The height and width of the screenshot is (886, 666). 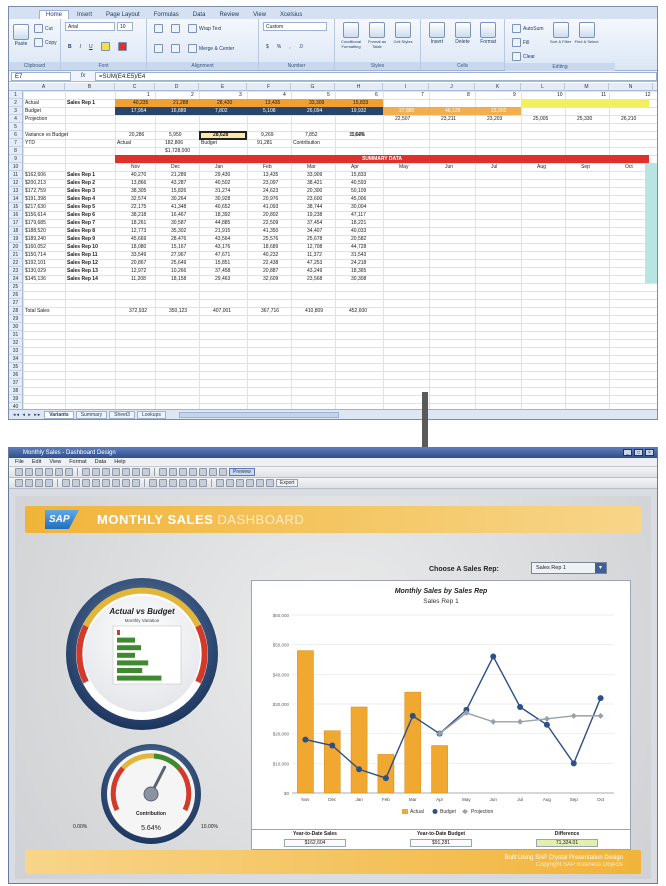 What do you see at coordinates (15, 239) in the screenshot?
I see `row-header: 19` at bounding box center [15, 239].